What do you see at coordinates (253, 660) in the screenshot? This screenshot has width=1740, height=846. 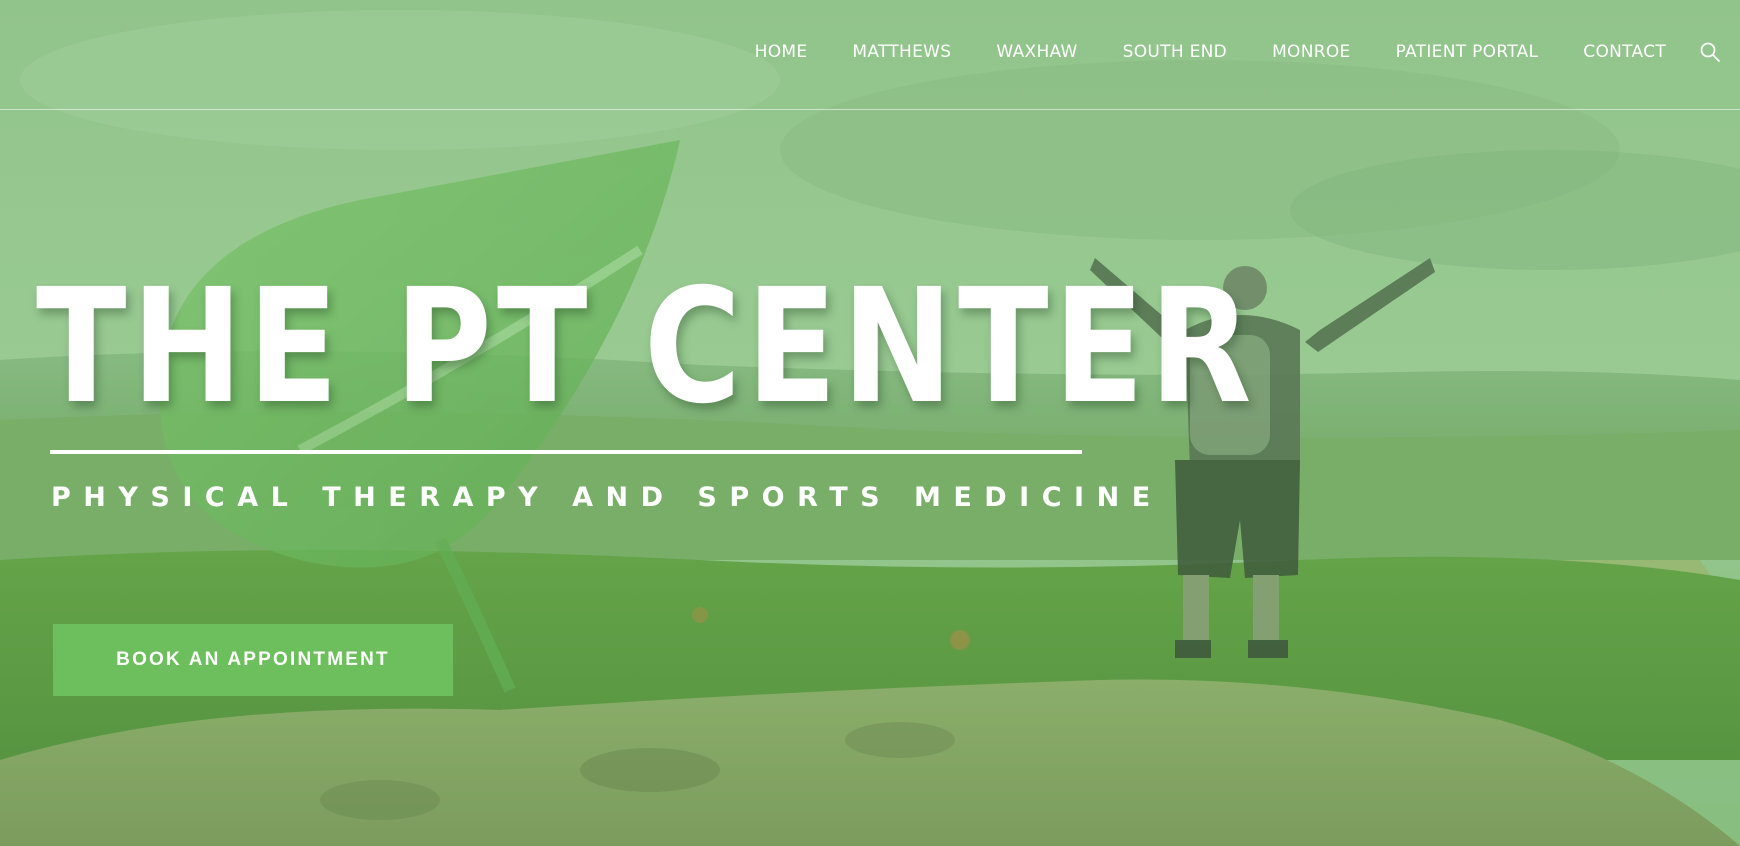 I see `book-appointment-button: BOOK AN APPOINTMENT` at bounding box center [253, 660].